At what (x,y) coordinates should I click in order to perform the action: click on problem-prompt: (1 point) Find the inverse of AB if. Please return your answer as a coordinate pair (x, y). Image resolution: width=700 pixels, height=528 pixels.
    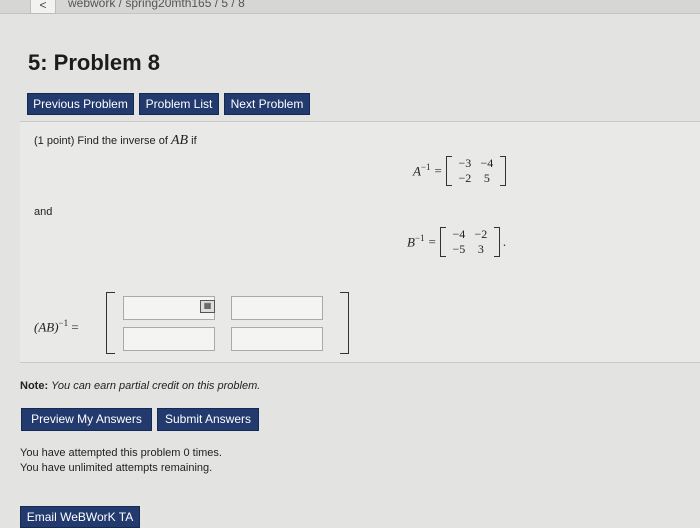
    Looking at the image, I should click on (115, 141).